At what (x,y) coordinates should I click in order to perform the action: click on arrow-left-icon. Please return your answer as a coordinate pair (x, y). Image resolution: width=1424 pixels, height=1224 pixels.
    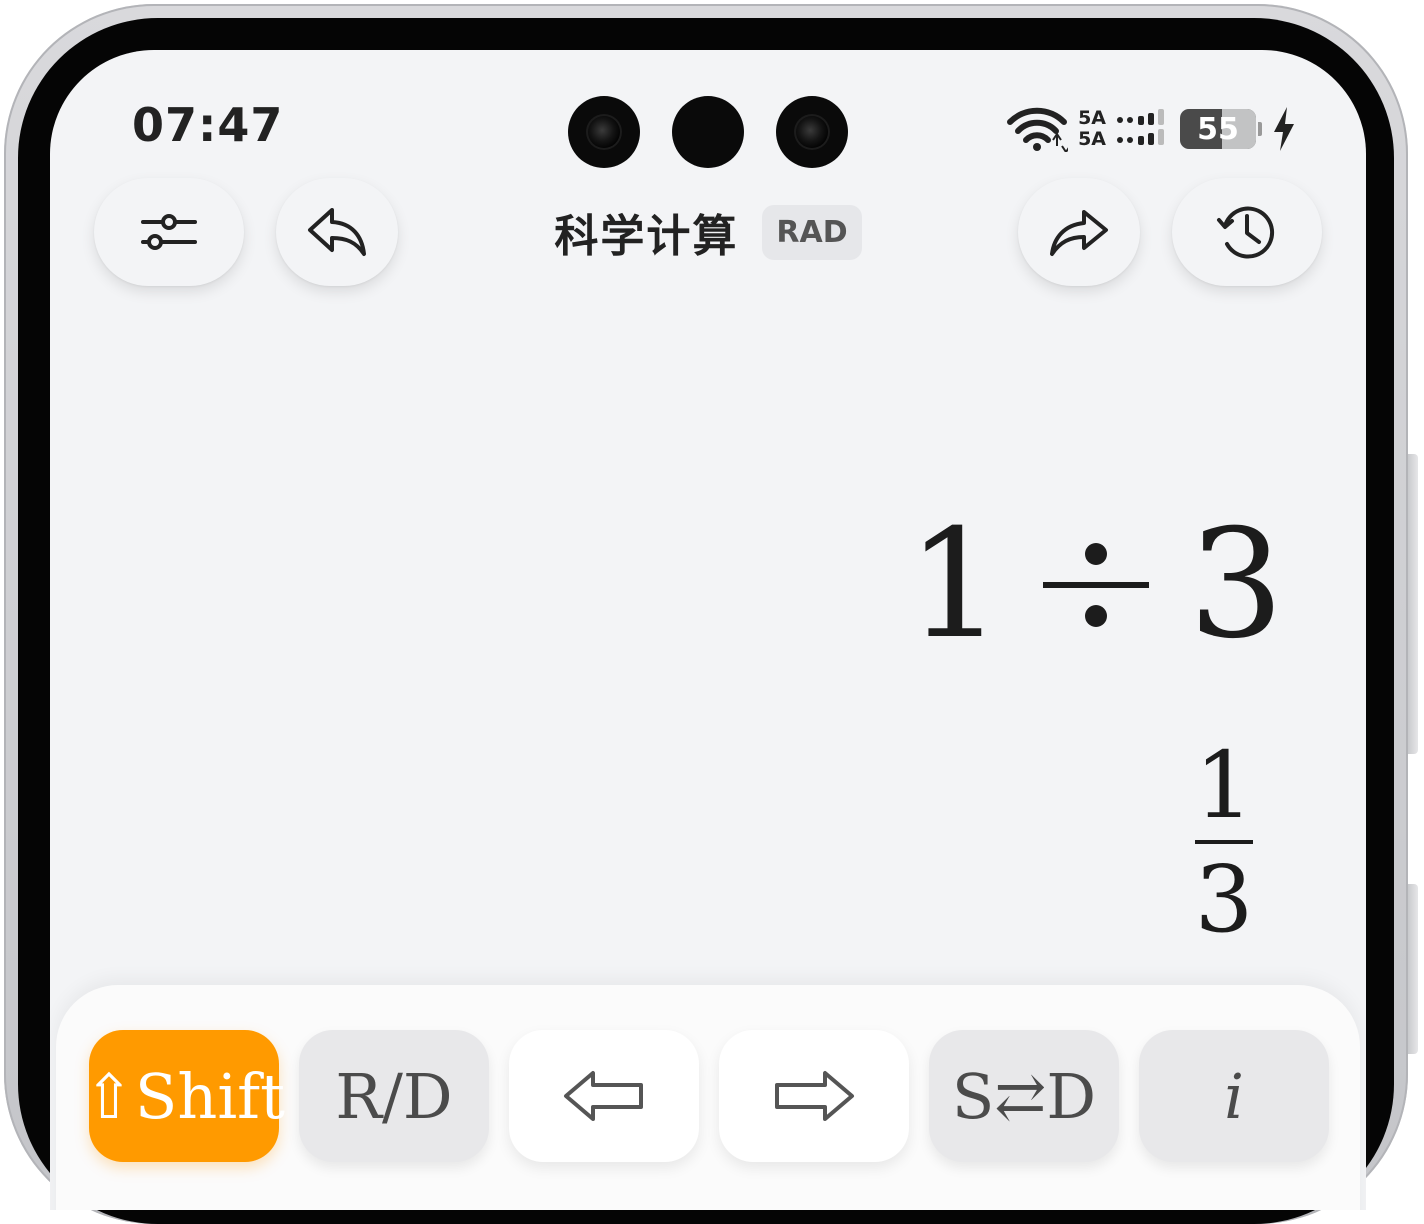
    Looking at the image, I should click on (603, 1096).